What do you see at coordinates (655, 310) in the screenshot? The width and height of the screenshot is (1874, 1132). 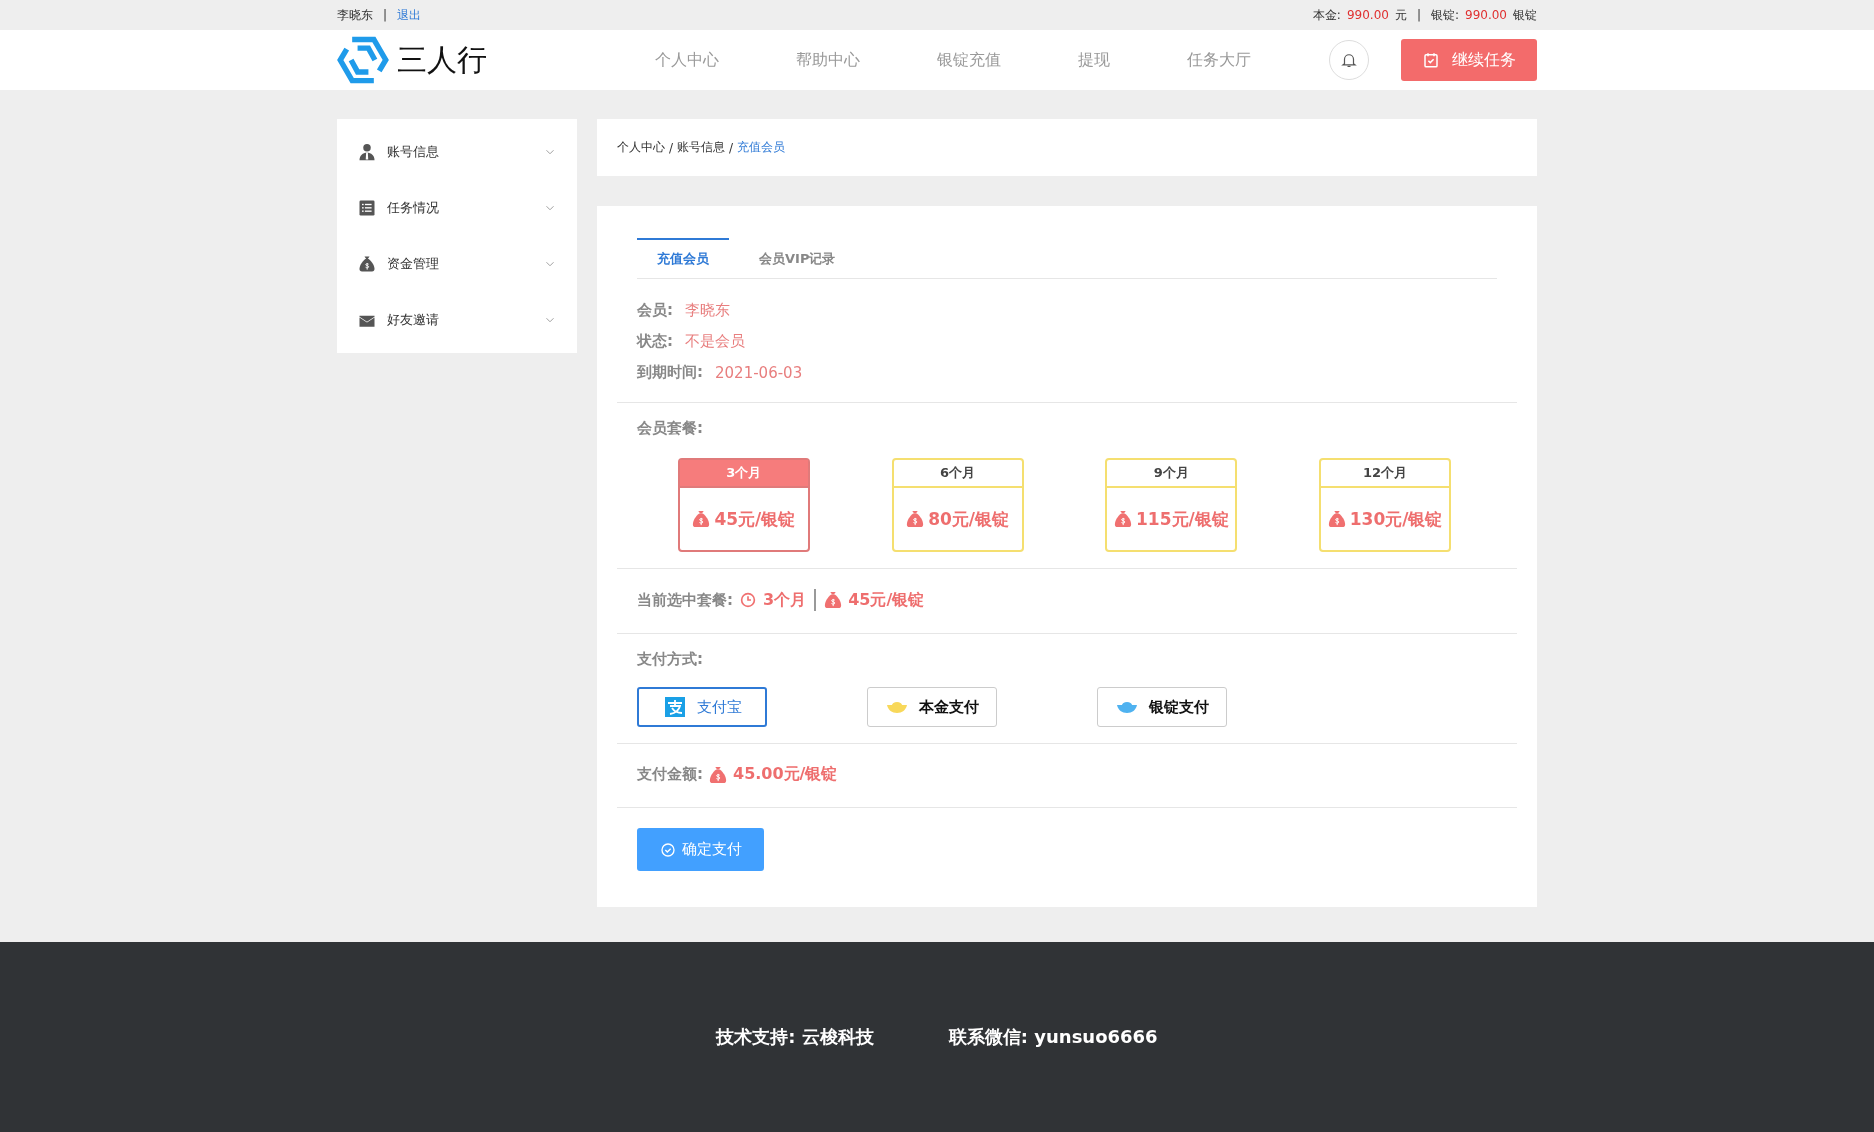 I see `field-label: 会员:` at bounding box center [655, 310].